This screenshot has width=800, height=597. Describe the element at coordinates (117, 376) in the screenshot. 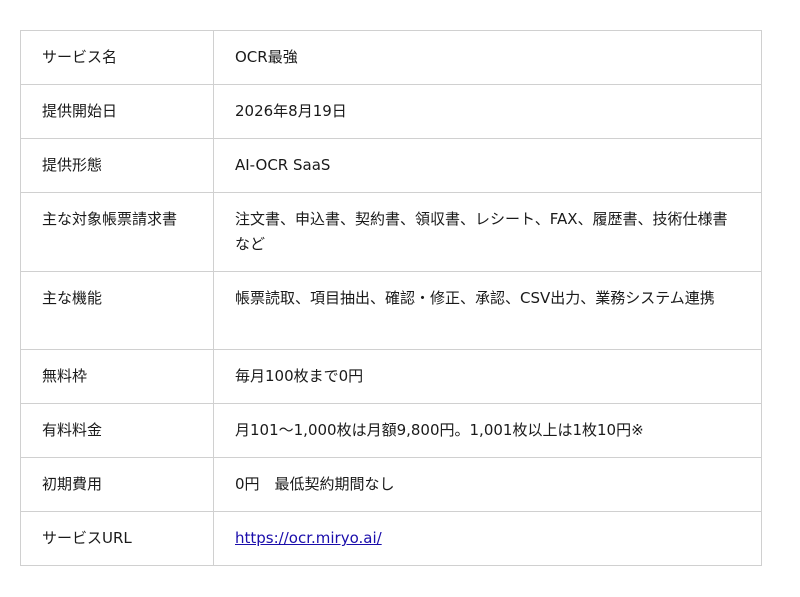

I see `row-label: 無料枠` at that location.